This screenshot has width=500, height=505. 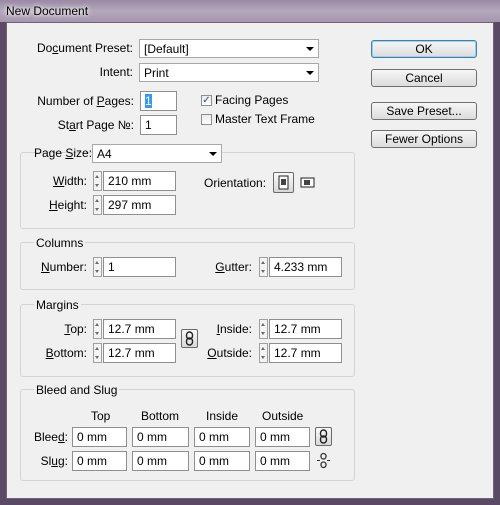 I want to click on start-page-input: 1, so click(x=158, y=125).